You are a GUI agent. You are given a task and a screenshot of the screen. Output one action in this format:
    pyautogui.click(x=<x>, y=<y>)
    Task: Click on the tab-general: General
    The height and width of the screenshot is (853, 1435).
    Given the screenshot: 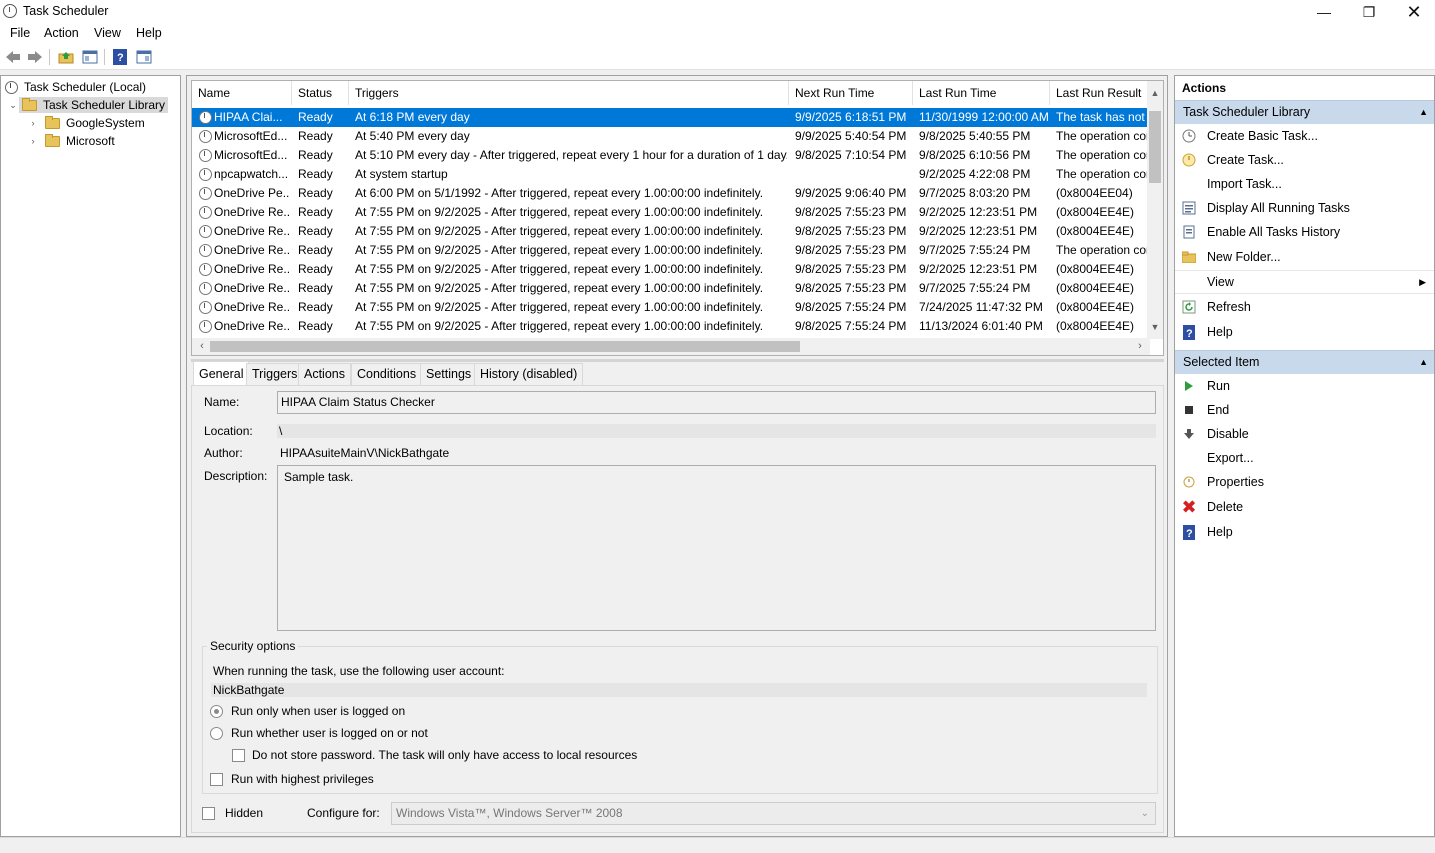 What is the action you would take?
    pyautogui.click(x=221, y=373)
    